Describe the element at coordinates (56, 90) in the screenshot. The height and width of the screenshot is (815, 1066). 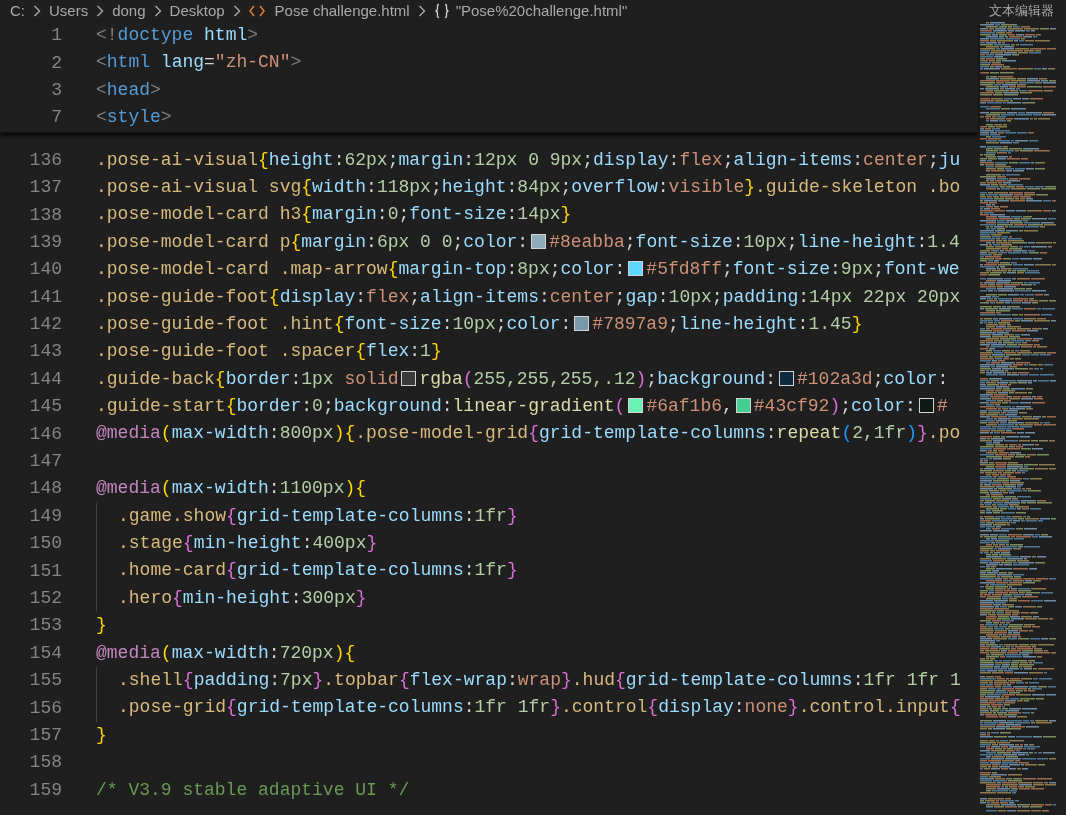
I see `line-number: 3` at that location.